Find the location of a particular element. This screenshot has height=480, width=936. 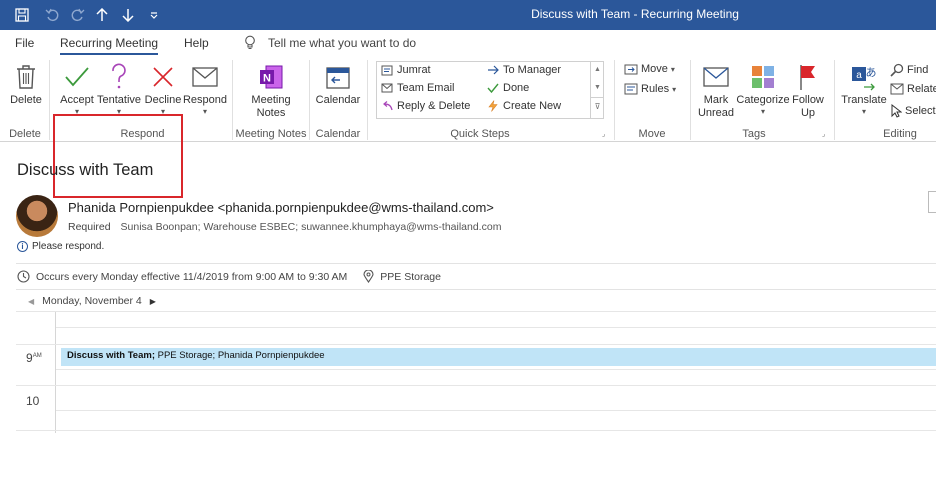

quick-step-label: To Manager is located at coordinates (532, 70).